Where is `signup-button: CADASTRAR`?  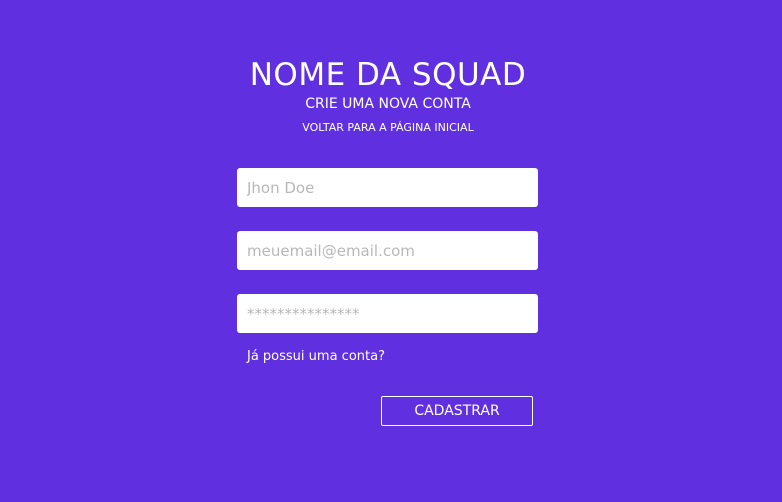 signup-button: CADASTRAR is located at coordinates (457, 411).